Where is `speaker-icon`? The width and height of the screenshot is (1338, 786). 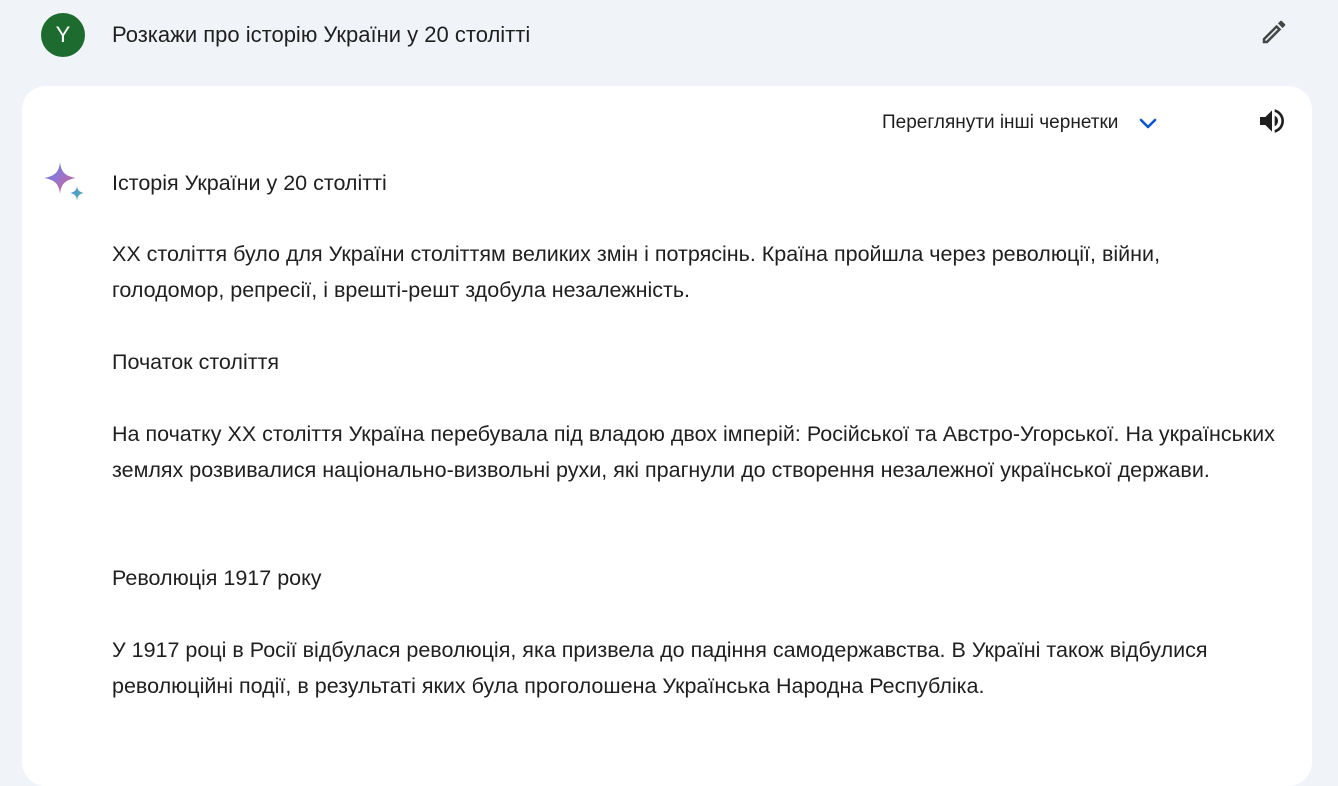 speaker-icon is located at coordinates (1272, 123).